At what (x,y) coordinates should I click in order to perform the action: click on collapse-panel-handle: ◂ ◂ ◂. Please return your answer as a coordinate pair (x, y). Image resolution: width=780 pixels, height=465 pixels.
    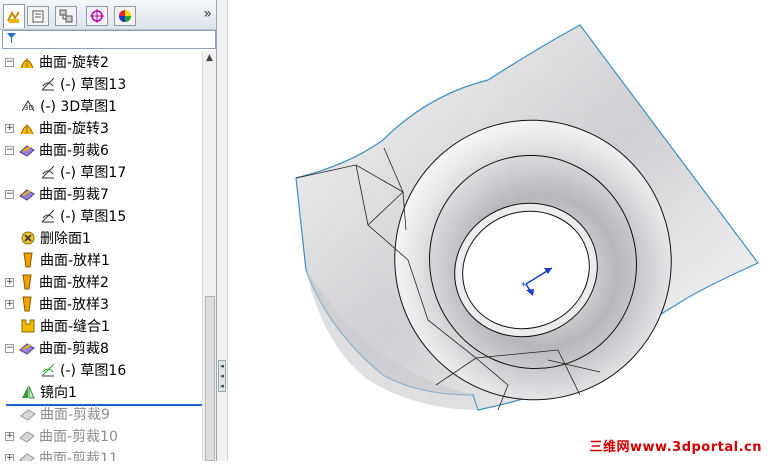
    Looking at the image, I should click on (222, 376).